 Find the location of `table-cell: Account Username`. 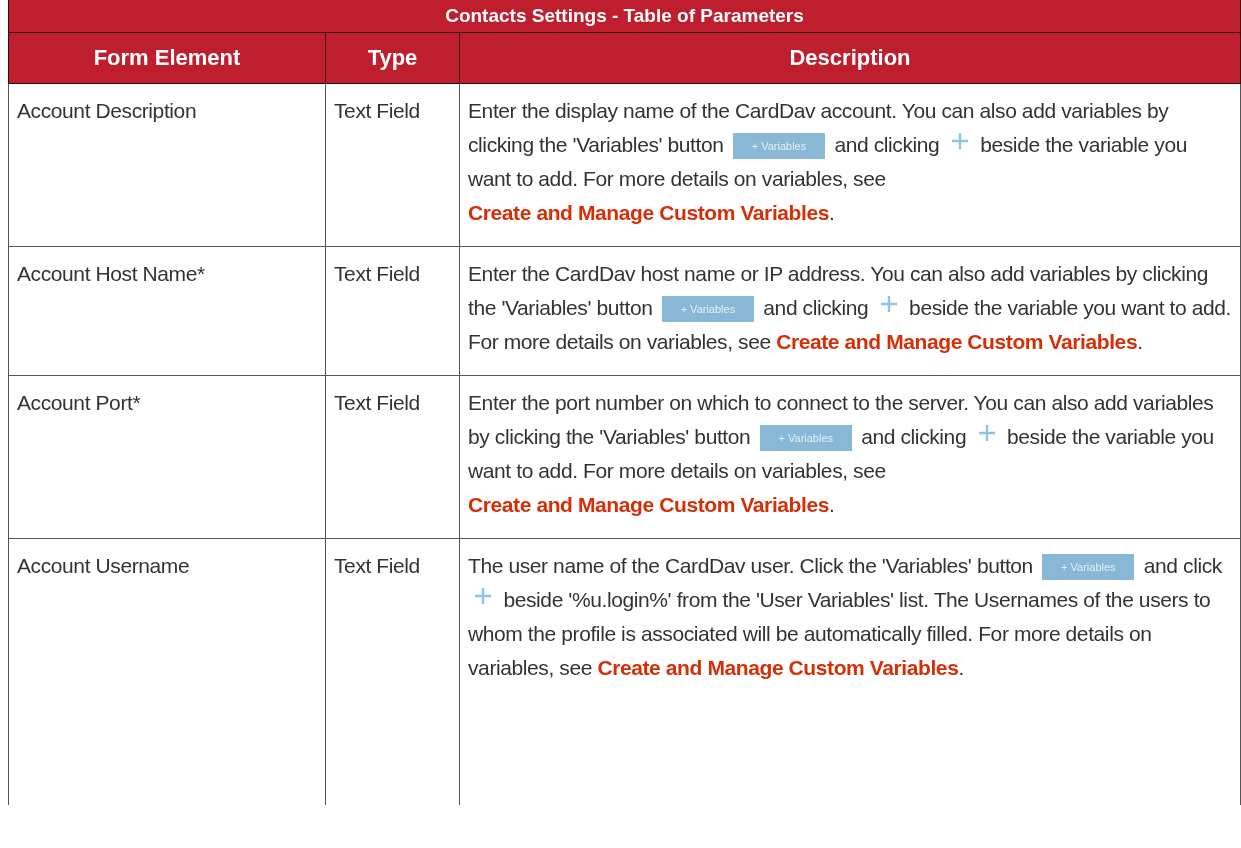

table-cell: Account Username is located at coordinates (167, 671).